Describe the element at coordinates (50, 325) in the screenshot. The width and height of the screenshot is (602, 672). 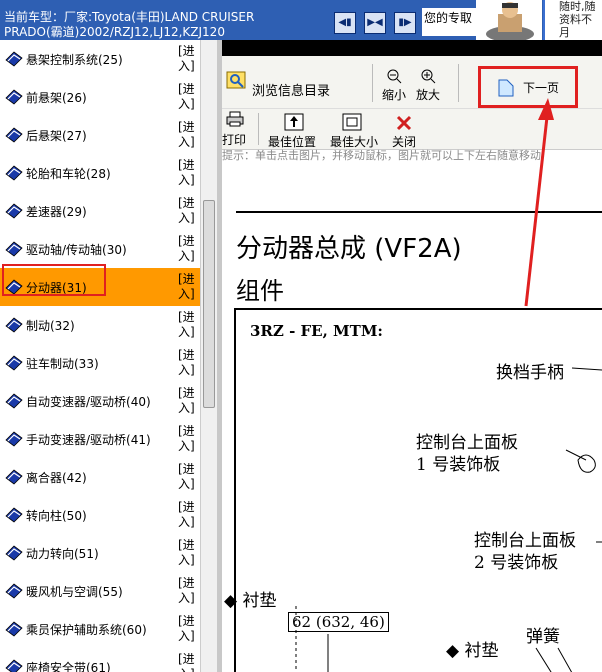
I see `sidebar-item-label: 制动(32)` at that location.